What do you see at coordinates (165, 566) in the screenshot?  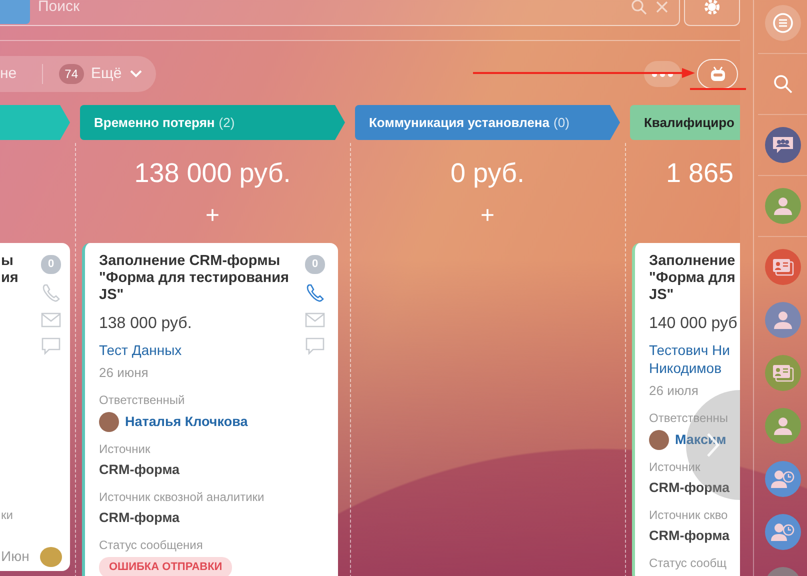 I see `status-tag: ОШИБКА ОТПРАВКИ` at bounding box center [165, 566].